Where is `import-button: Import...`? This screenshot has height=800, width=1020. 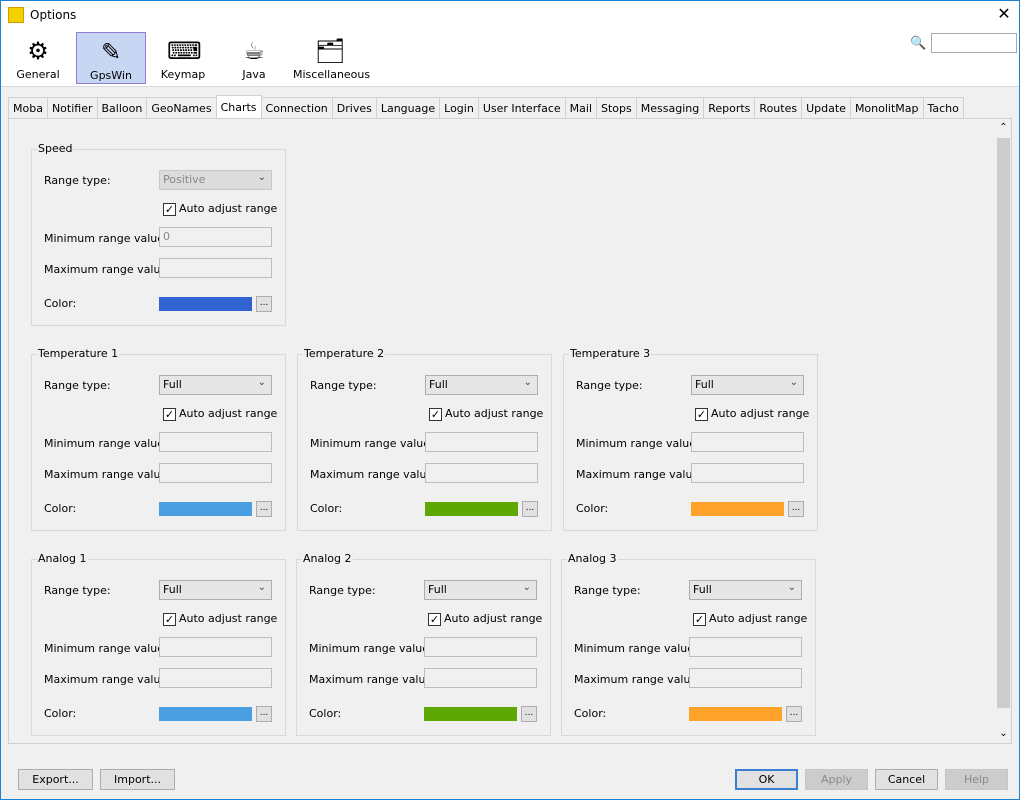
import-button: Import... is located at coordinates (137, 779).